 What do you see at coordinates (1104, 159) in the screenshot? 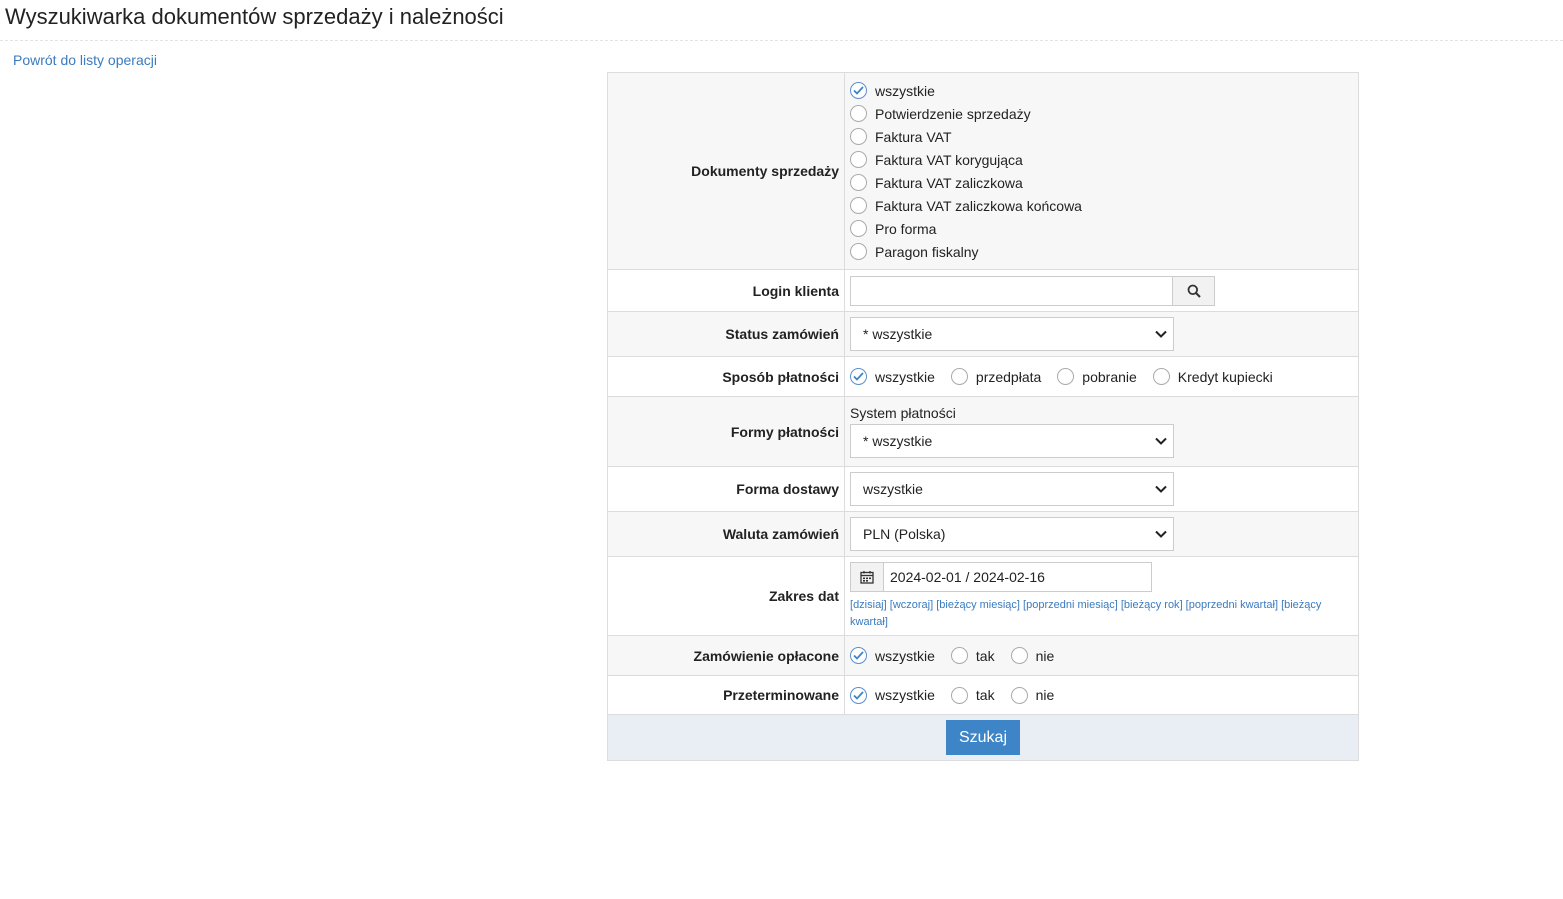
I see `sales-docs-option-vat-correction: Faktura VAT korygująca` at bounding box center [1104, 159].